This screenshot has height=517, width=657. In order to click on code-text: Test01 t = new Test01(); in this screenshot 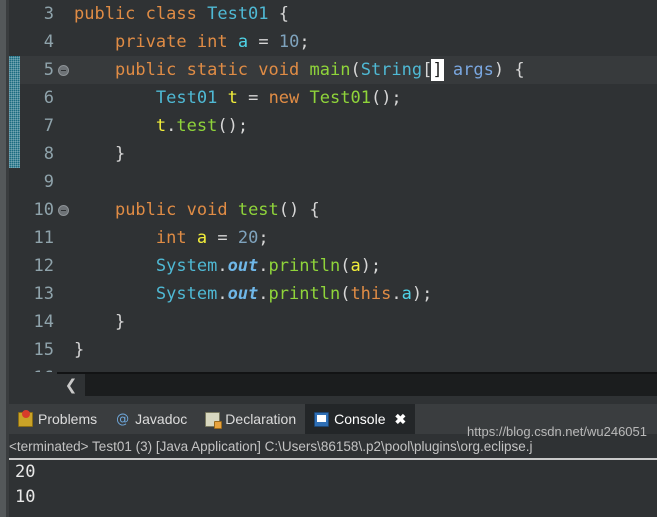, I will do `click(238, 98)`.